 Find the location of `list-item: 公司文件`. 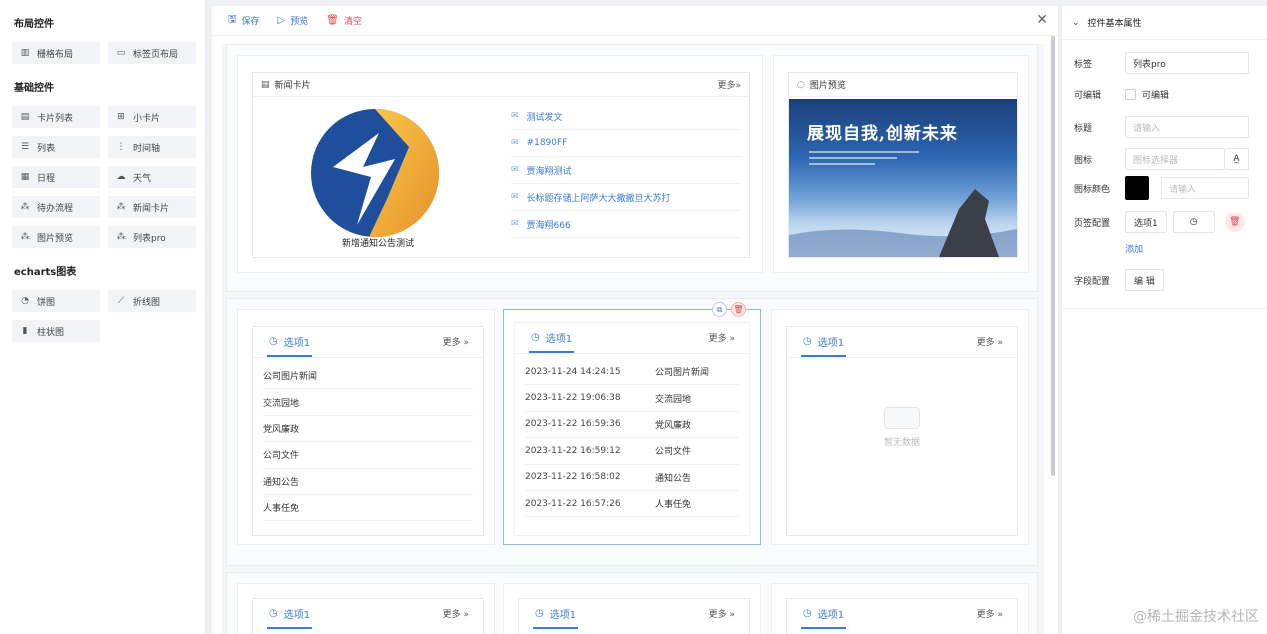

list-item: 公司文件 is located at coordinates (368, 455).